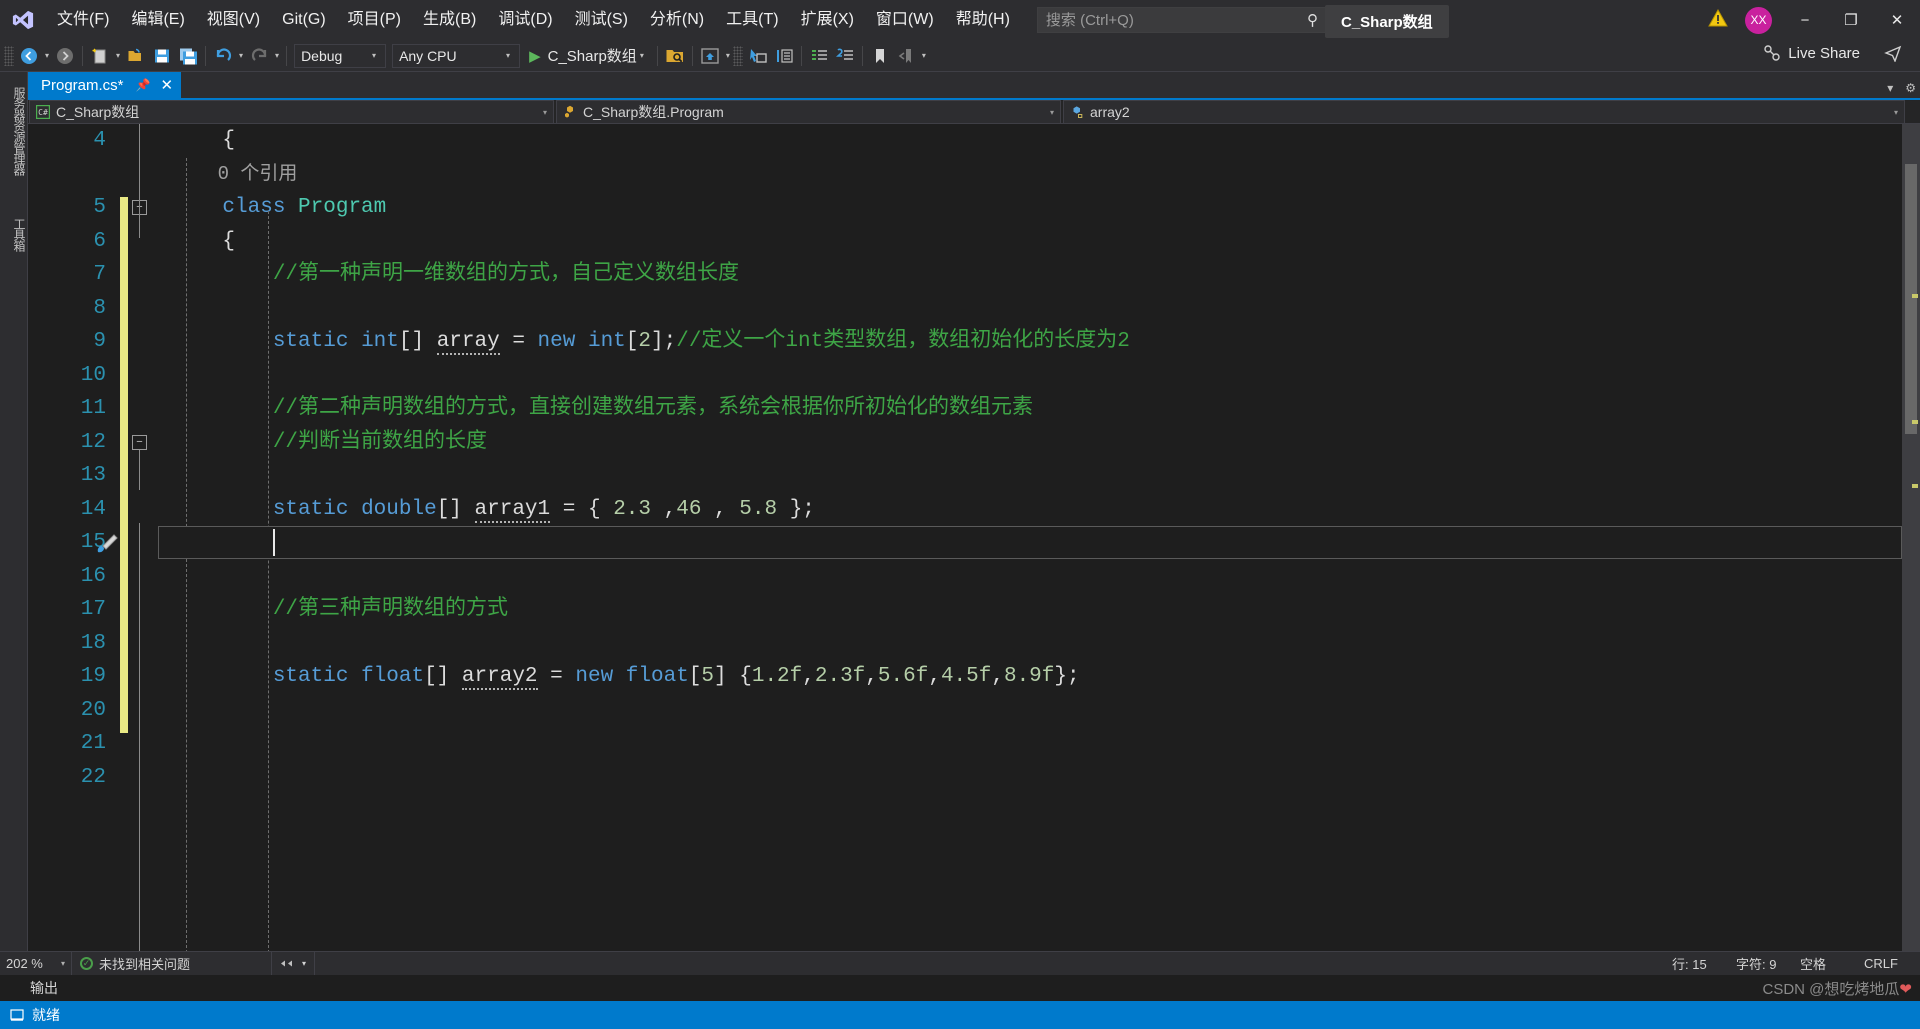 Image resolution: width=1920 pixels, height=1029 pixels. Describe the element at coordinates (277, 55) in the screenshot. I see `redo-dropdown: ▾` at that location.